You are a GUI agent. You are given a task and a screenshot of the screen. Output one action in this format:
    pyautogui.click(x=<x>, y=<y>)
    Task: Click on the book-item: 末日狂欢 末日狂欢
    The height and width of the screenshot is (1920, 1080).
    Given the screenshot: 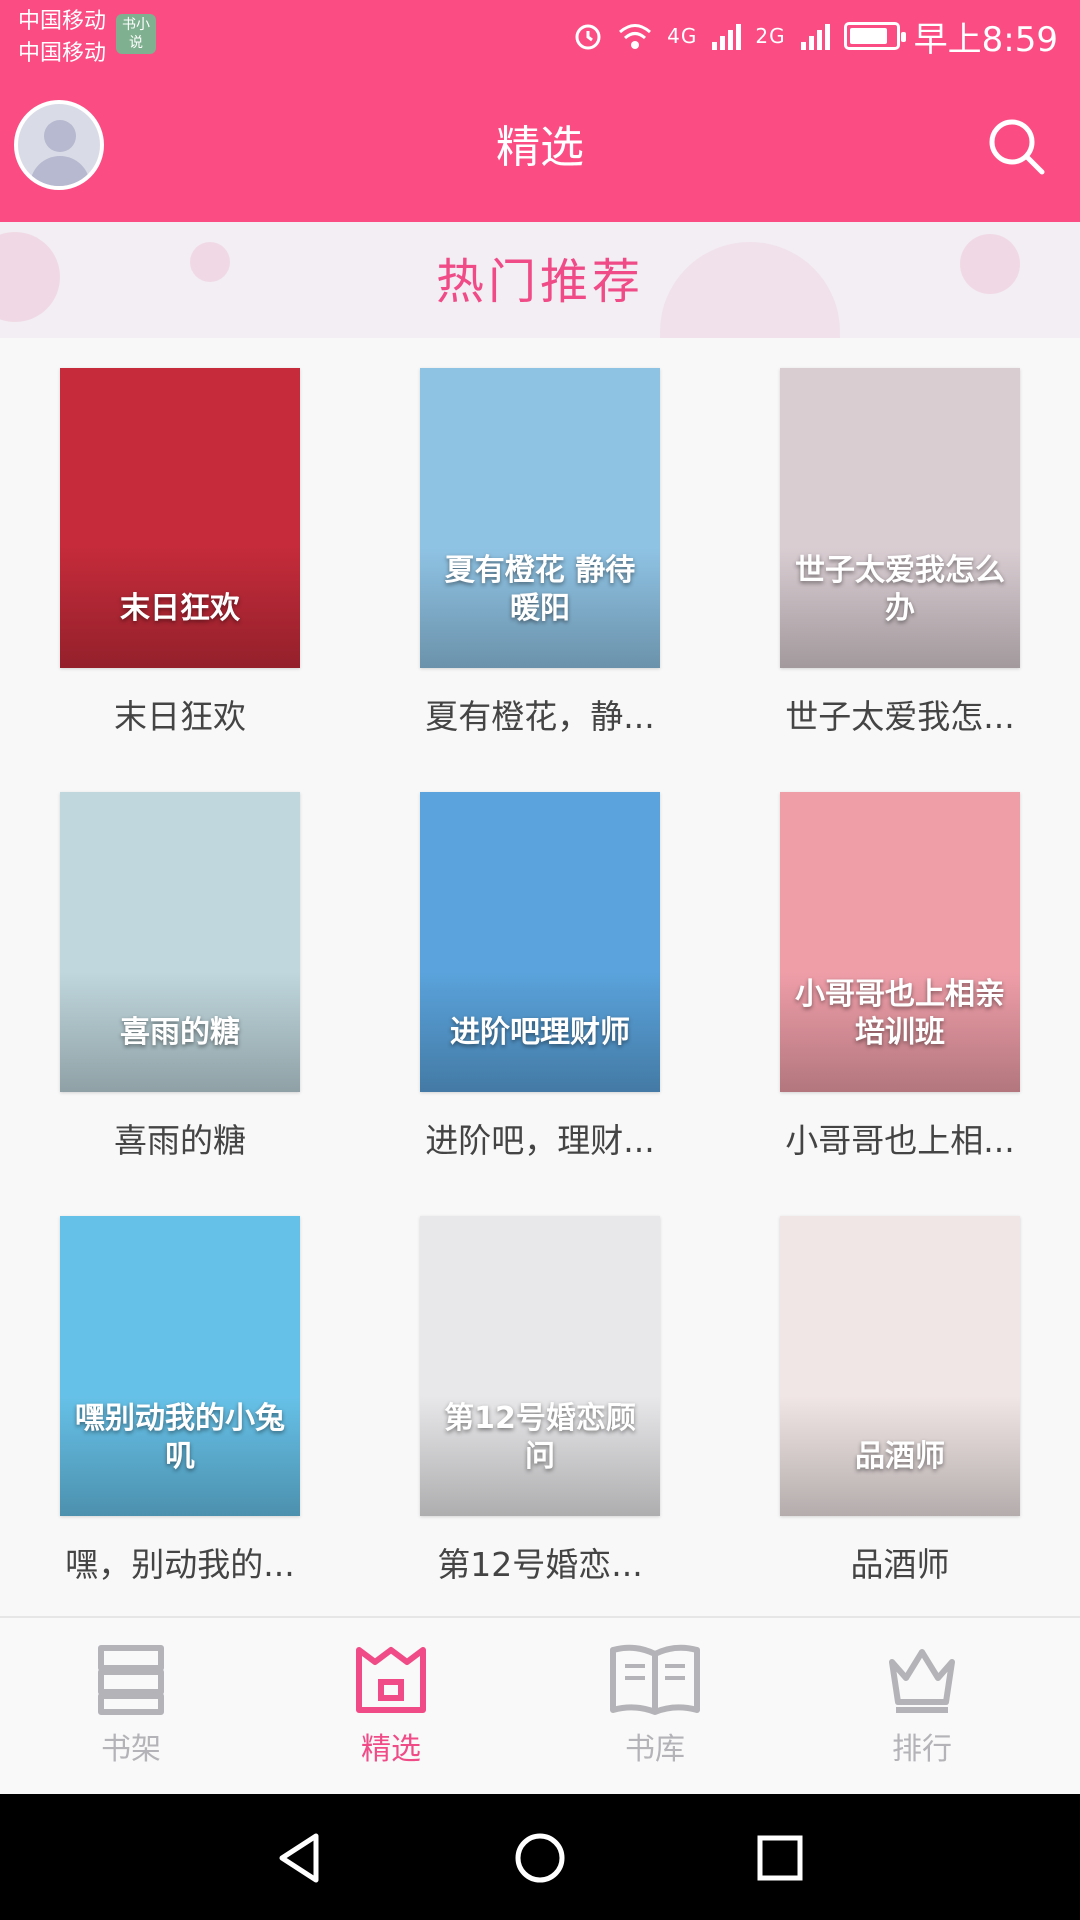 What is the action you would take?
    pyautogui.click(x=180, y=553)
    